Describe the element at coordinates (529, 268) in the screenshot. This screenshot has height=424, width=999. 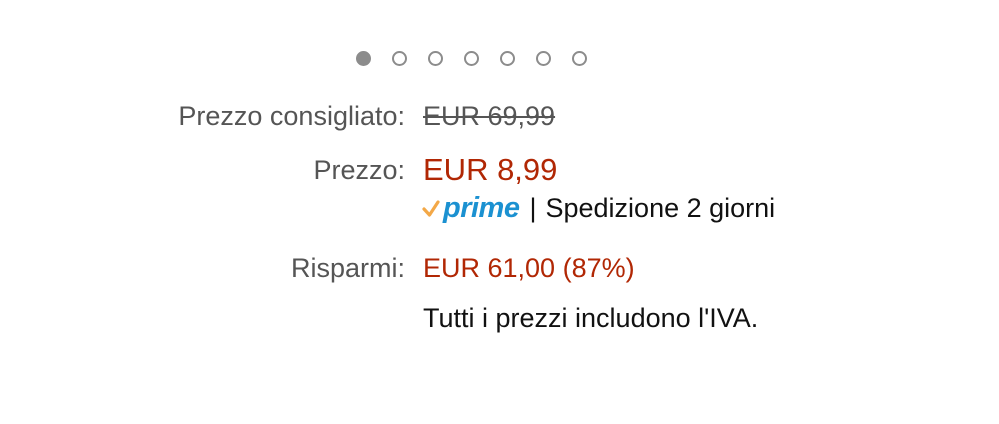
I see `savings-value: EUR 61,00 (87%)` at that location.